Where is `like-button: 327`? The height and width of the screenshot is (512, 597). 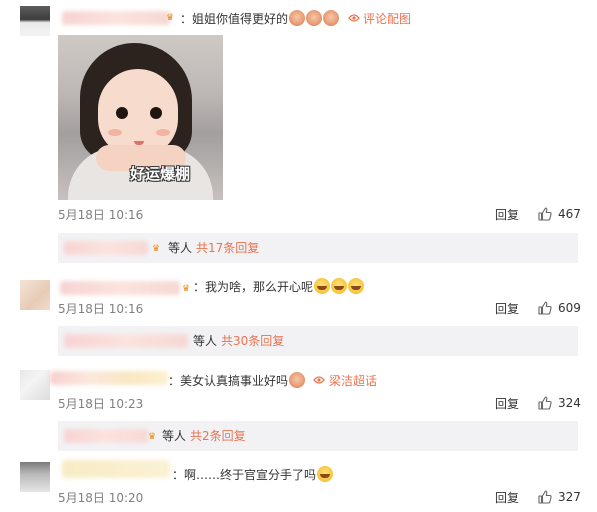 like-button: 327 is located at coordinates (560, 497).